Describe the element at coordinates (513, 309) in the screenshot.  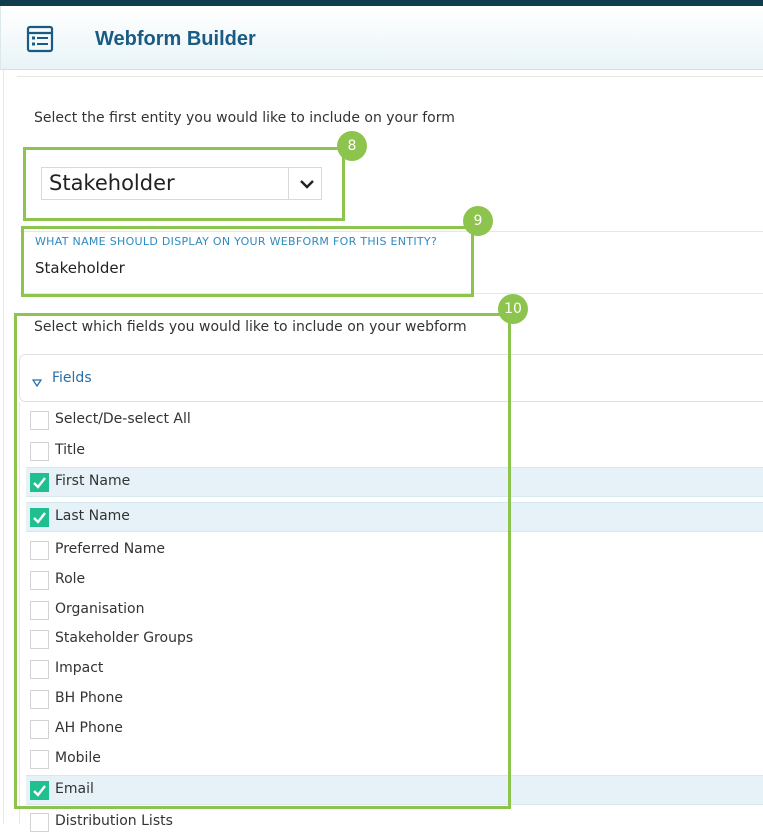
I see `annotation-badge-10: 10` at that location.